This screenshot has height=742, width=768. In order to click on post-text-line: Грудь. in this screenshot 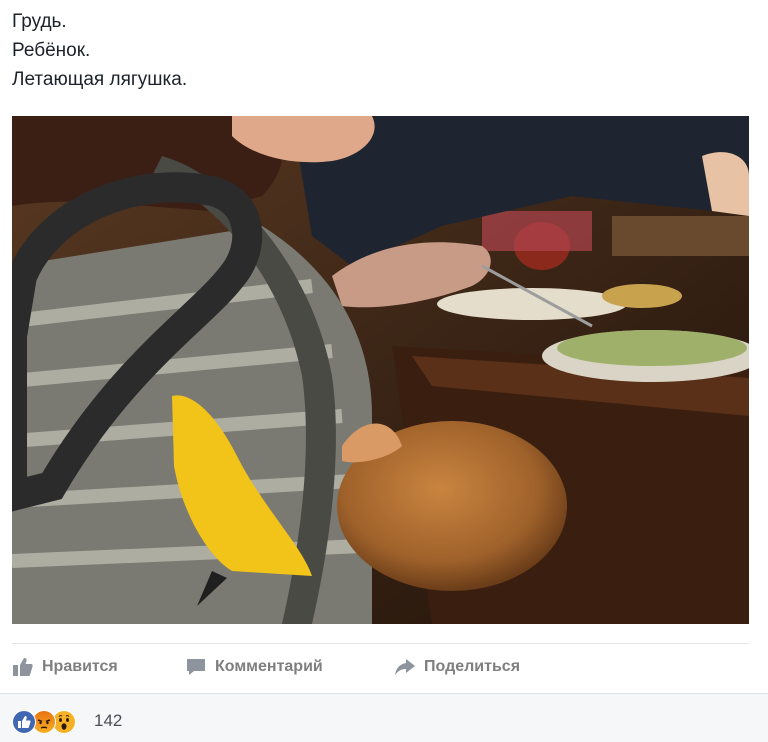, I will do `click(39, 21)`.